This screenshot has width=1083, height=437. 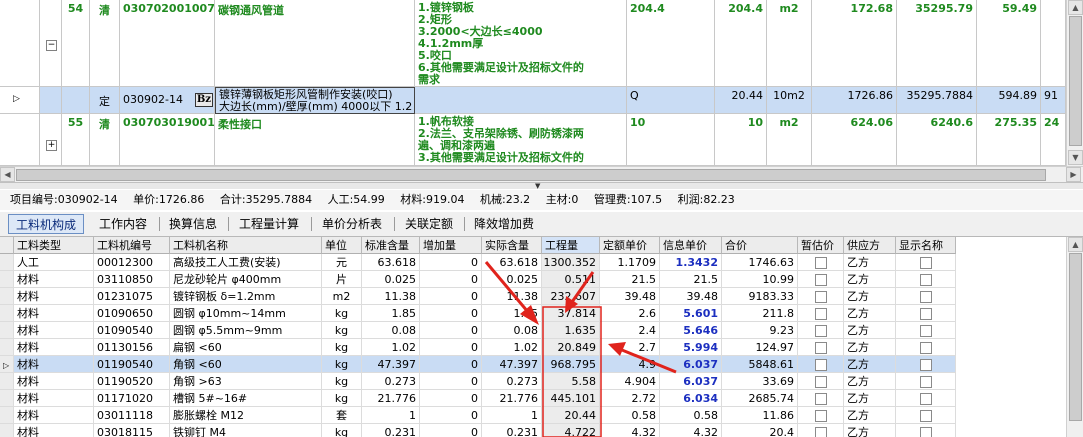 What do you see at coordinates (132, 381) in the screenshot?
I see `cell-code: 01190520` at bounding box center [132, 381].